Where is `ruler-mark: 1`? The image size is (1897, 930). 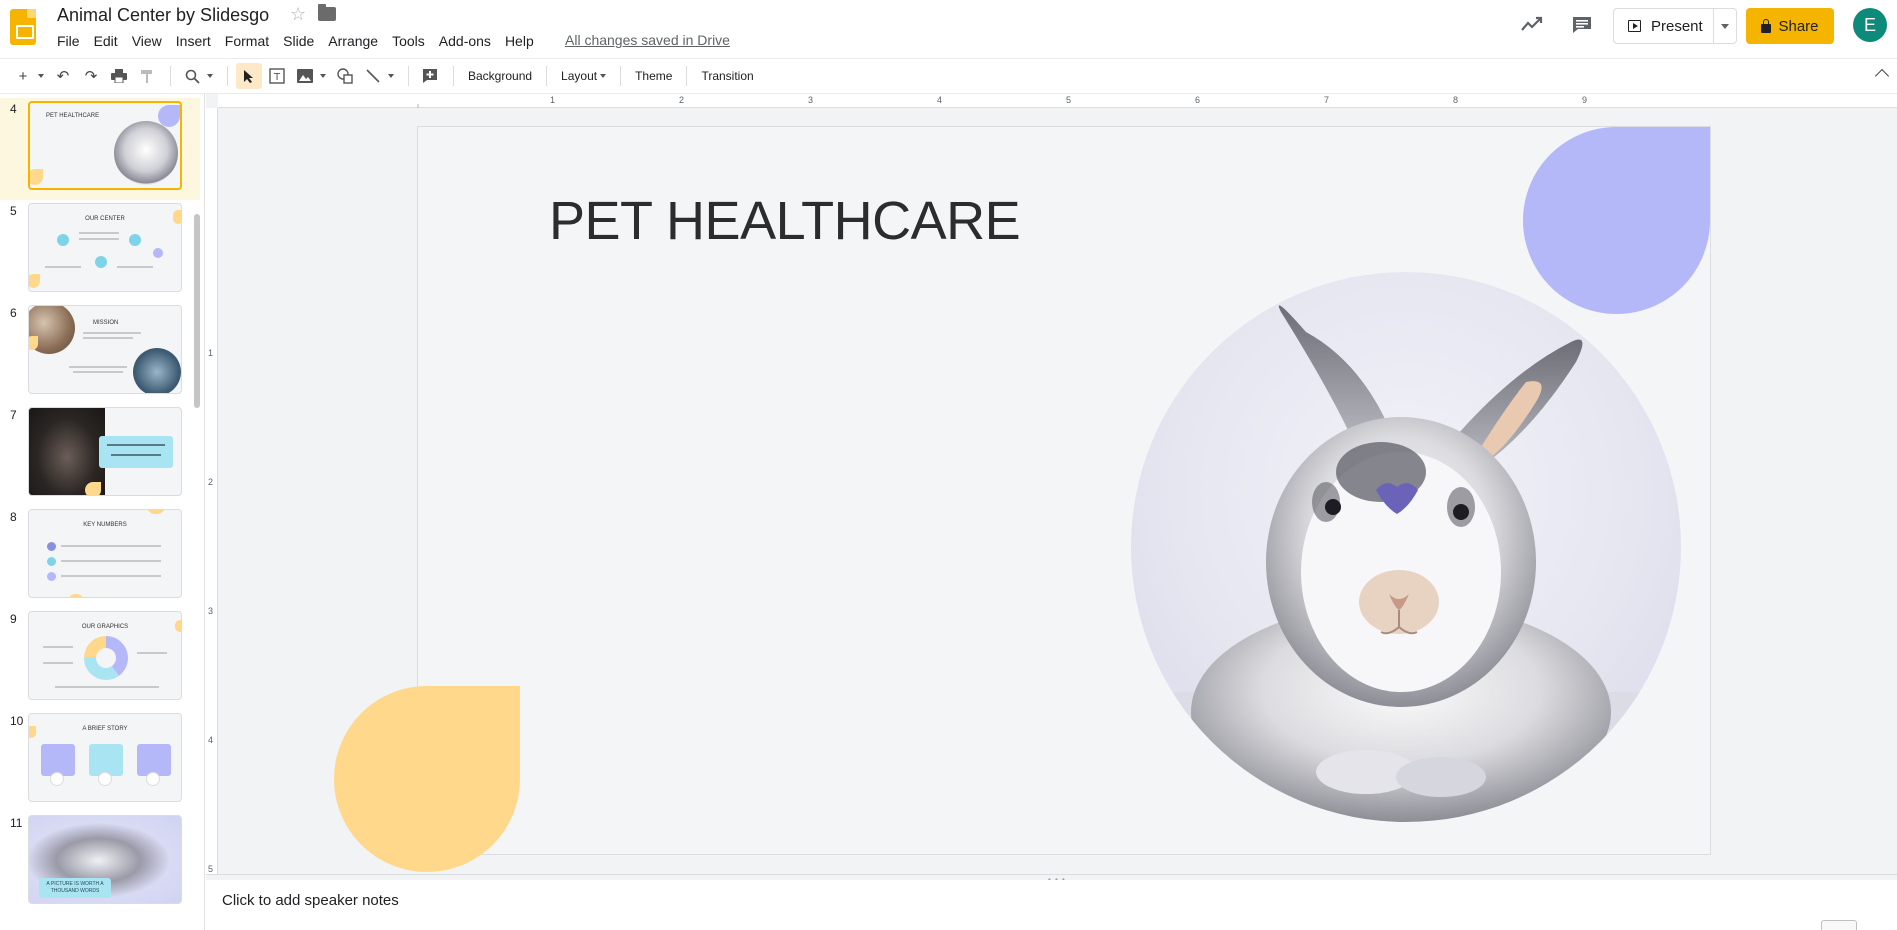 ruler-mark: 1 is located at coordinates (553, 100).